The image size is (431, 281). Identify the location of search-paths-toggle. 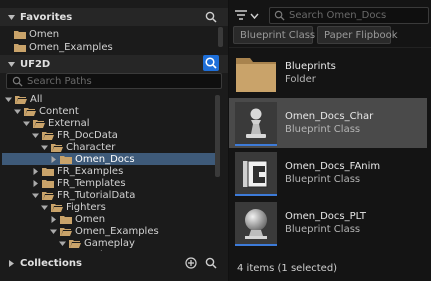
(211, 63).